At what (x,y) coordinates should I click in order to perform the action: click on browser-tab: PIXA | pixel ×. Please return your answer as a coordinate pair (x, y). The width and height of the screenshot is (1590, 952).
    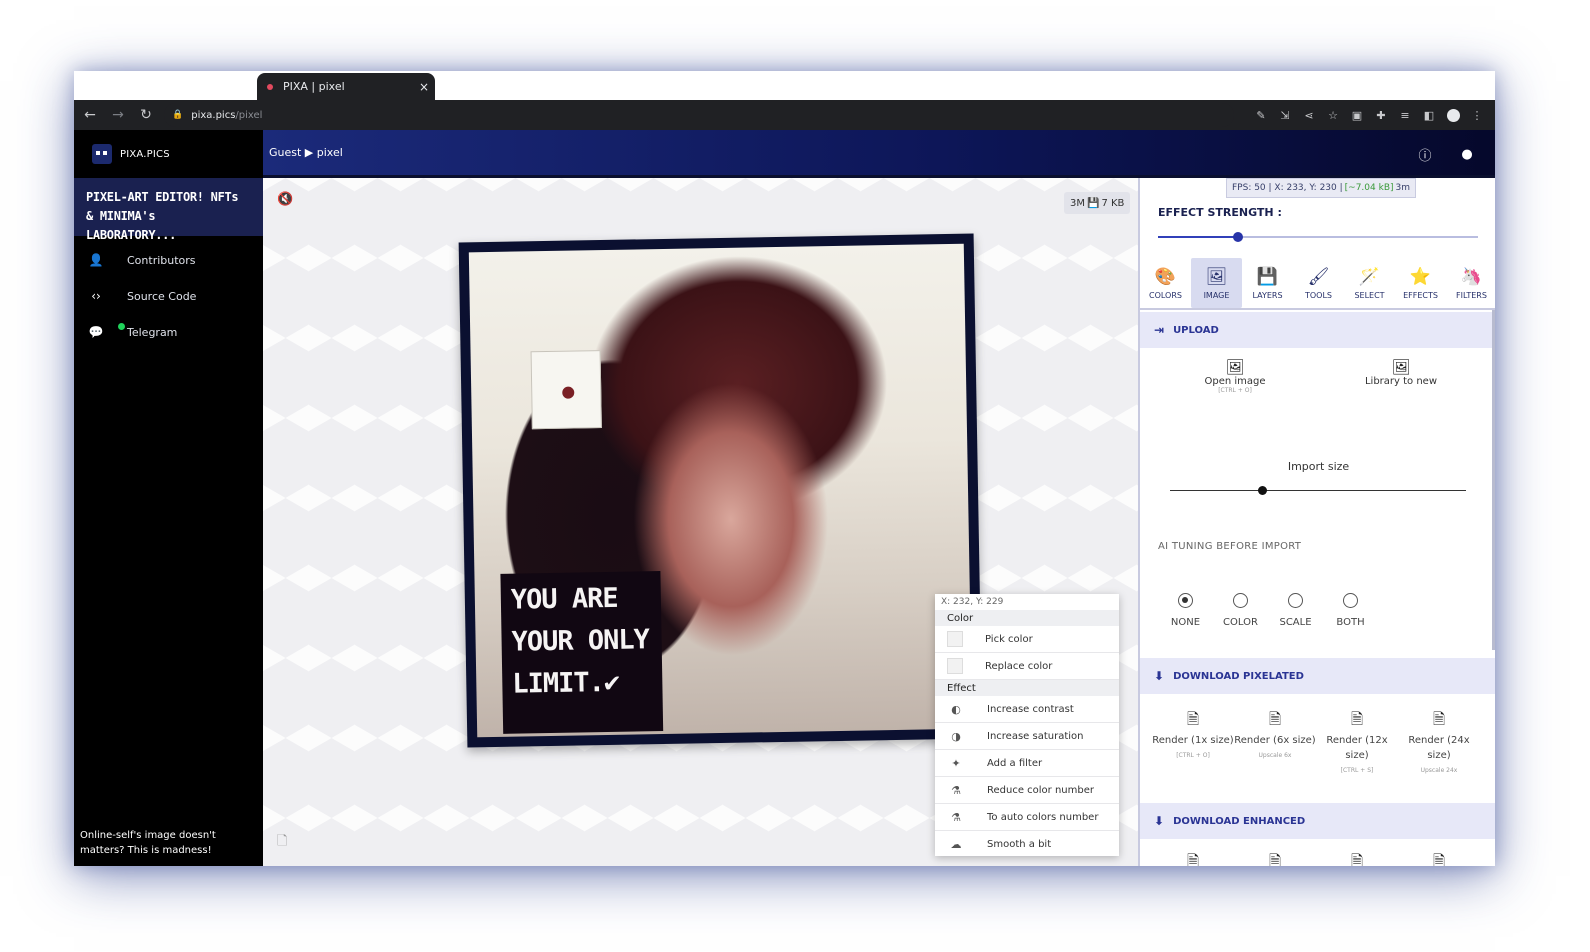
    Looking at the image, I should click on (346, 86).